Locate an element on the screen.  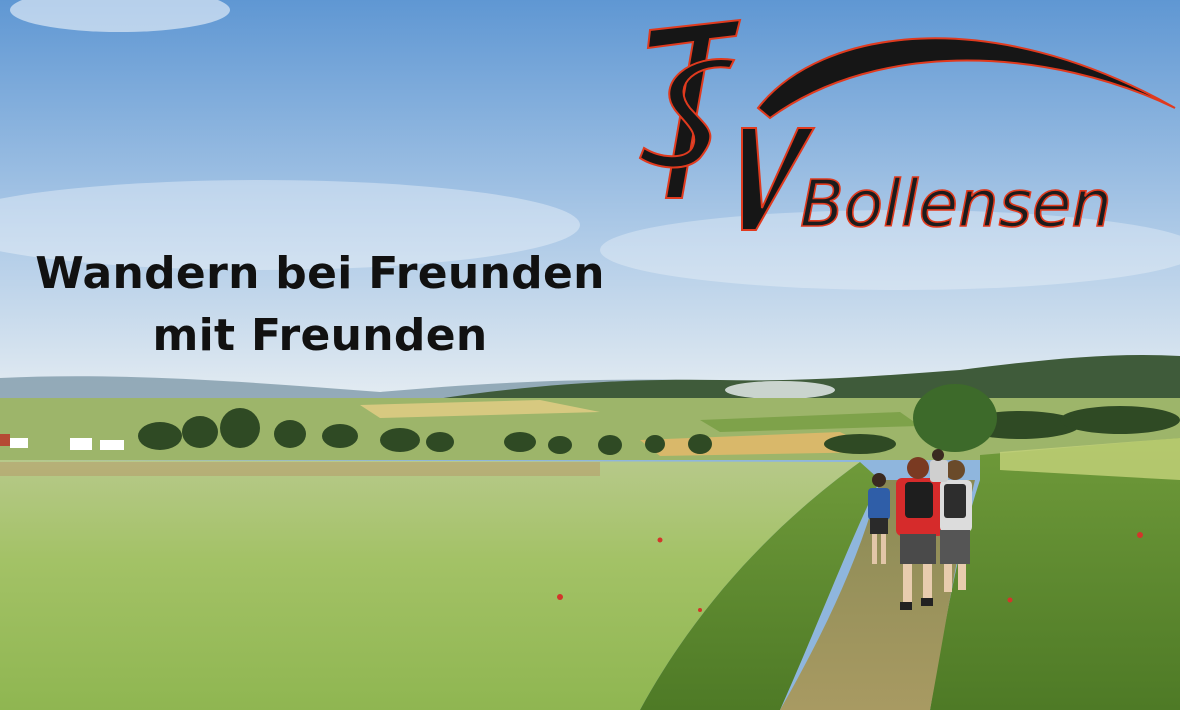
headline-line-2: mit Freunden is located at coordinates (320, 335).